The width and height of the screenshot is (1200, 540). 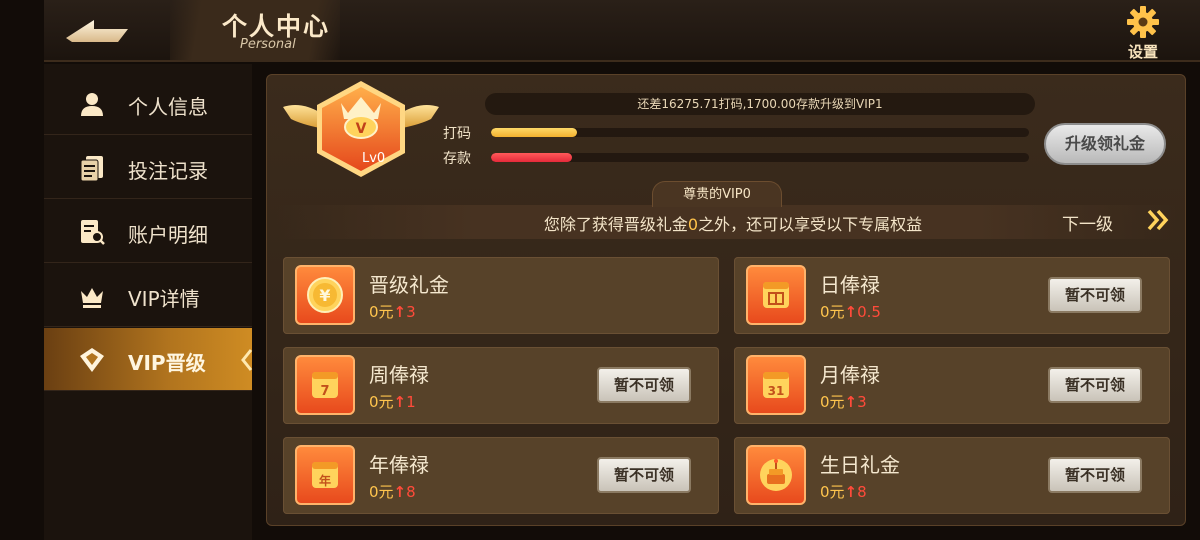 I want to click on calendar-7-icon: 7, so click(x=325, y=385).